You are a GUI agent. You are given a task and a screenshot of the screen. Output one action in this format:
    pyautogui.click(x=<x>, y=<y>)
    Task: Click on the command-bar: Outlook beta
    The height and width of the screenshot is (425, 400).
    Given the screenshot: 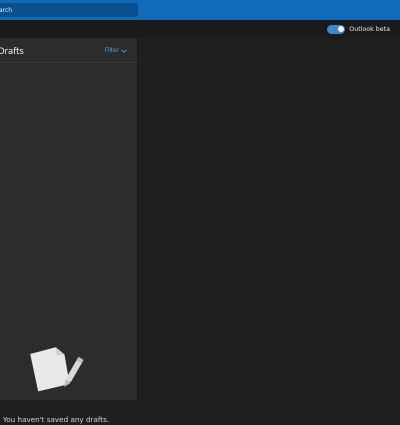 What is the action you would take?
    pyautogui.click(x=200, y=29)
    